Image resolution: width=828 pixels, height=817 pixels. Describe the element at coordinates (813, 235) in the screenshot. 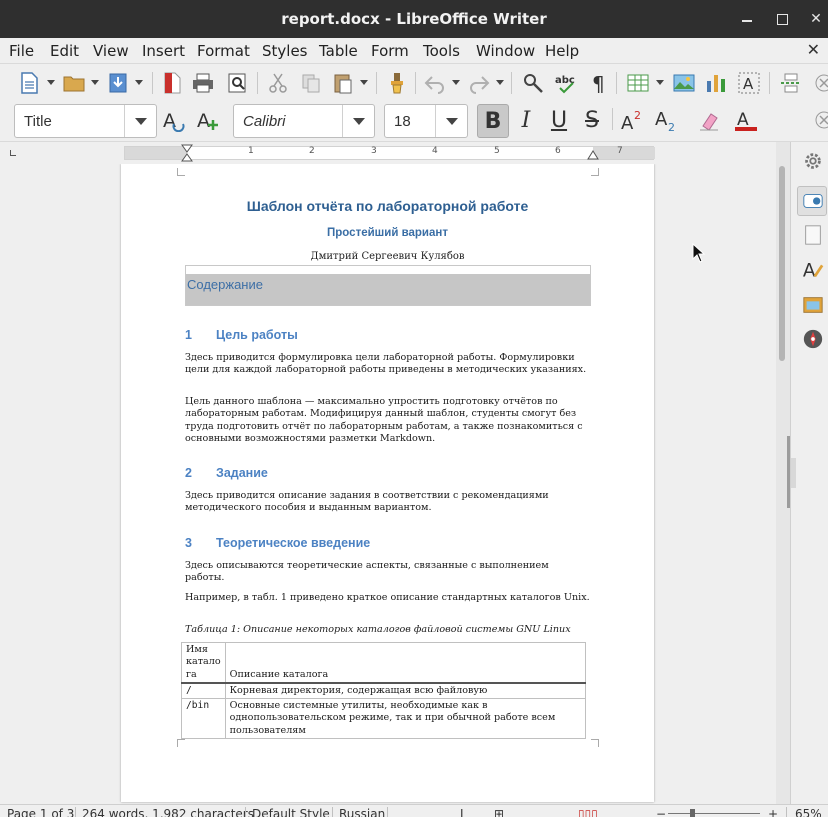

I see `page-icon` at that location.